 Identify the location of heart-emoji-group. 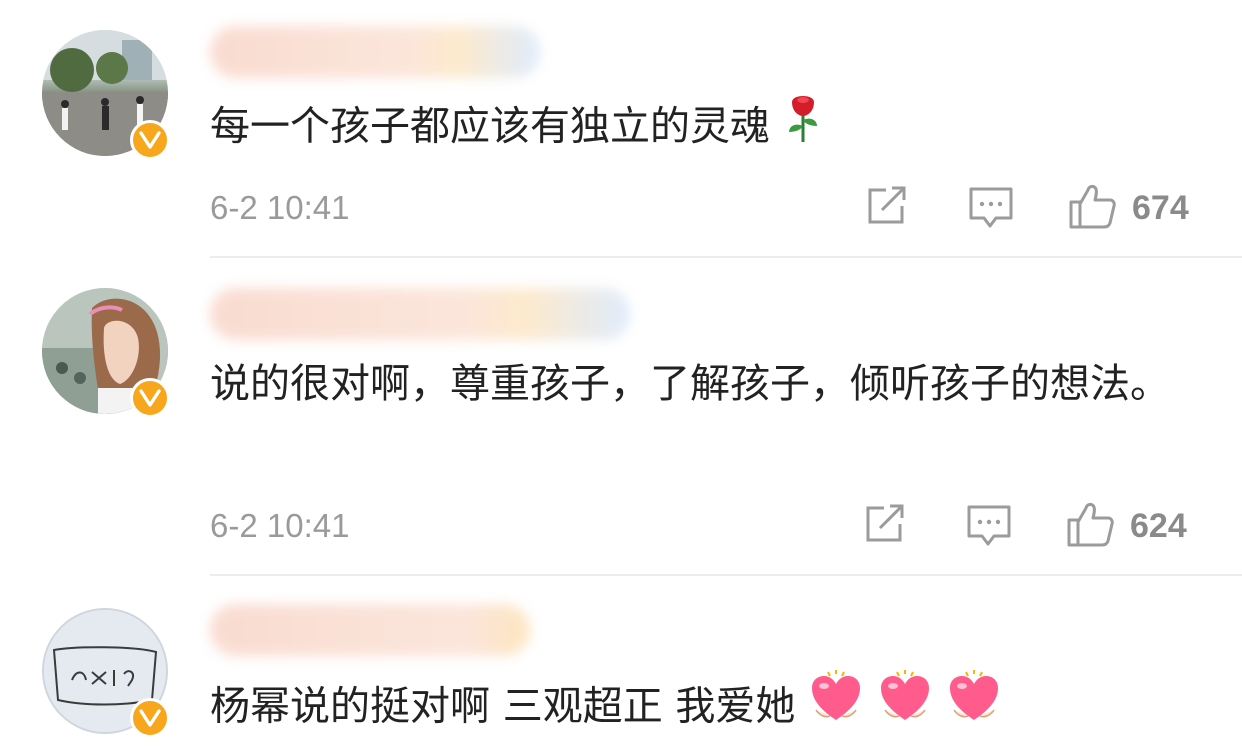
(904, 700).